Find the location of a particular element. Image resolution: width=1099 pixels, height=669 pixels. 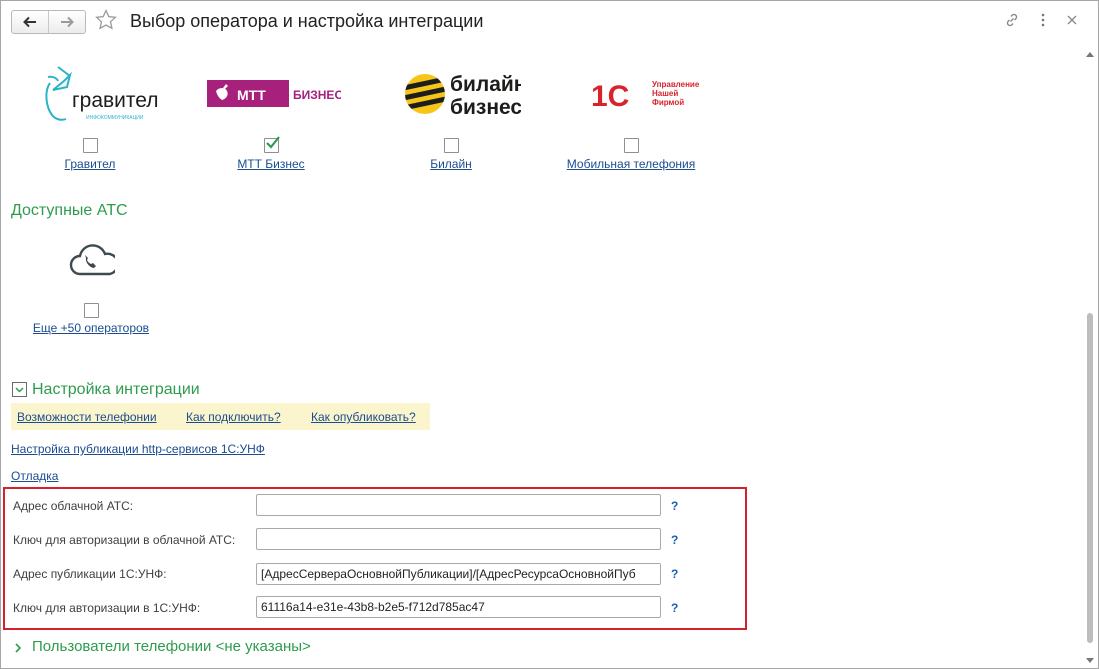

checkmark-icon is located at coordinates (273, 142).